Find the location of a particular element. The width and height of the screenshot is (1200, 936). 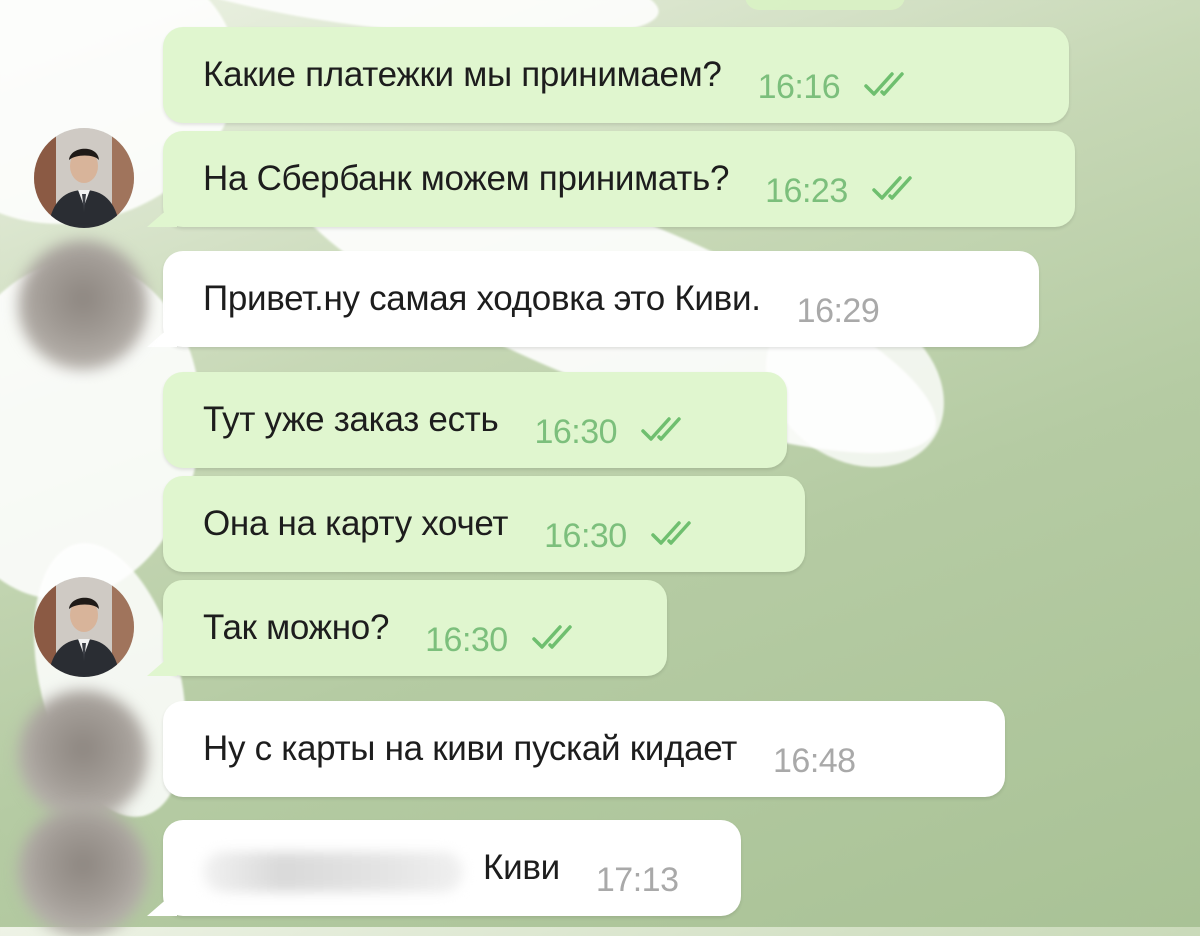

message-bubble-incoming: Ну с карты на киви пускай кидает 16:48 is located at coordinates (584, 749).